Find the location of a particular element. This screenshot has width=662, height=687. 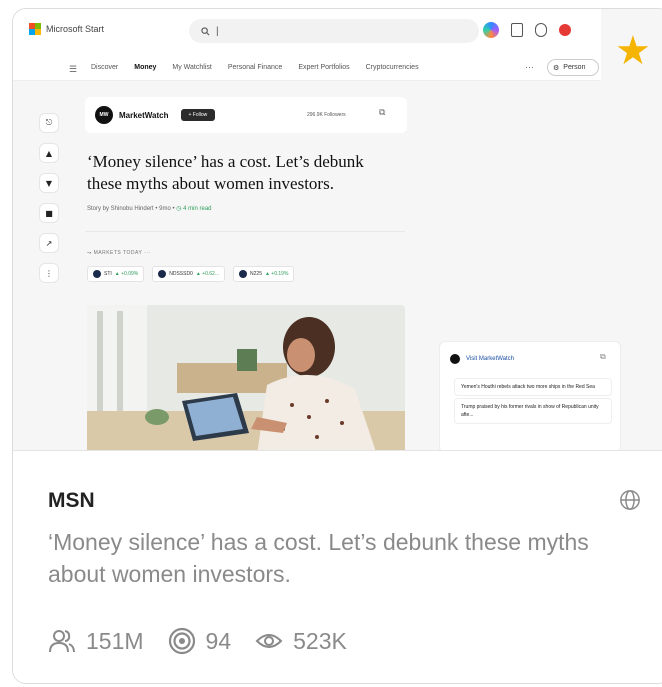

markets-today-label: ↝ MARKETS TODAY ··· is located at coordinates (119, 253).